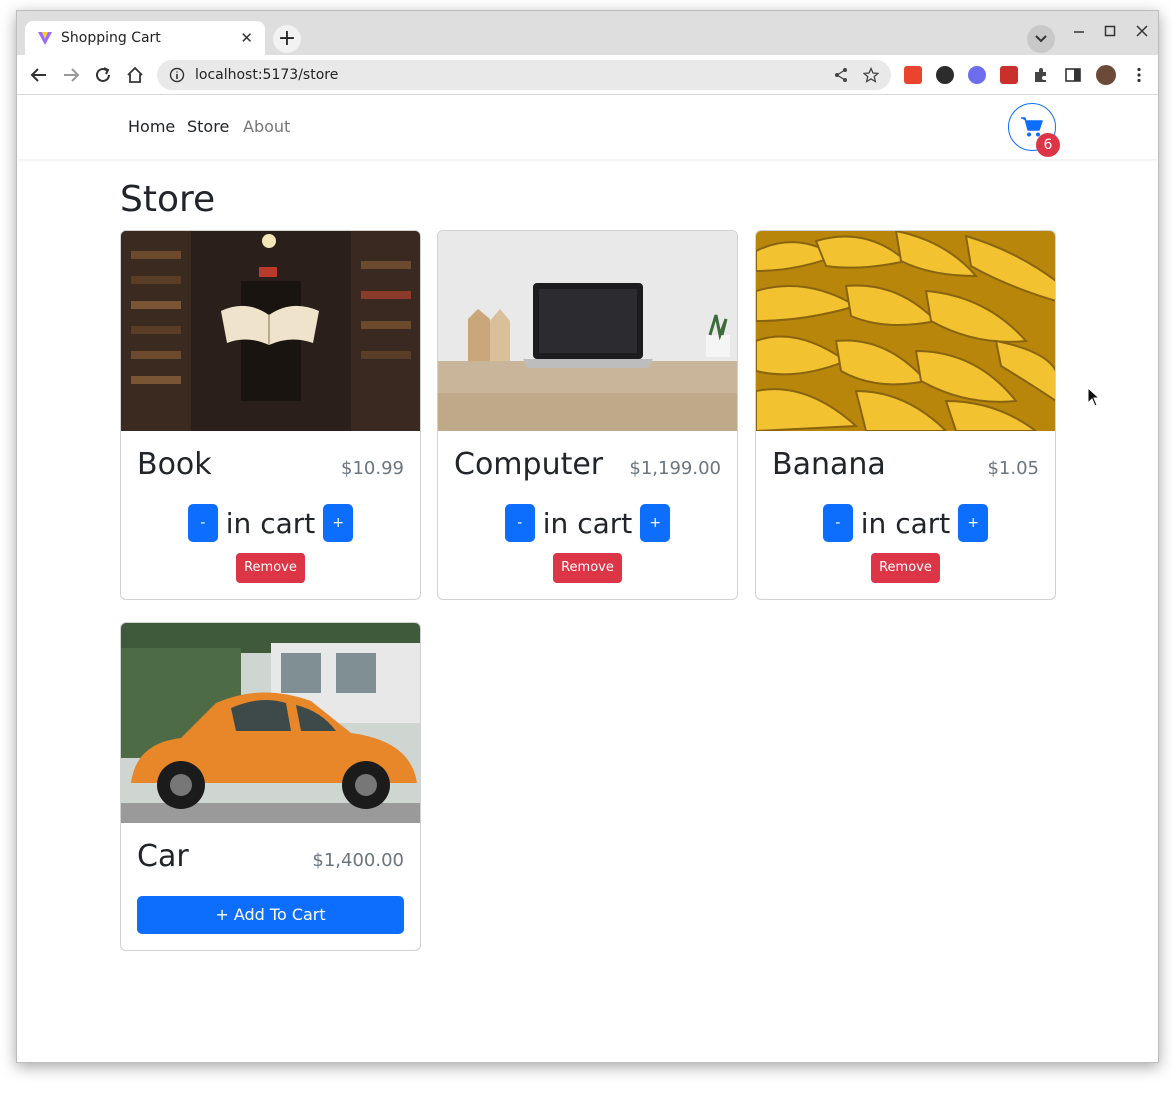 The image size is (1174, 1095). What do you see at coordinates (266, 126) in the screenshot?
I see `nav-about-link: About` at bounding box center [266, 126].